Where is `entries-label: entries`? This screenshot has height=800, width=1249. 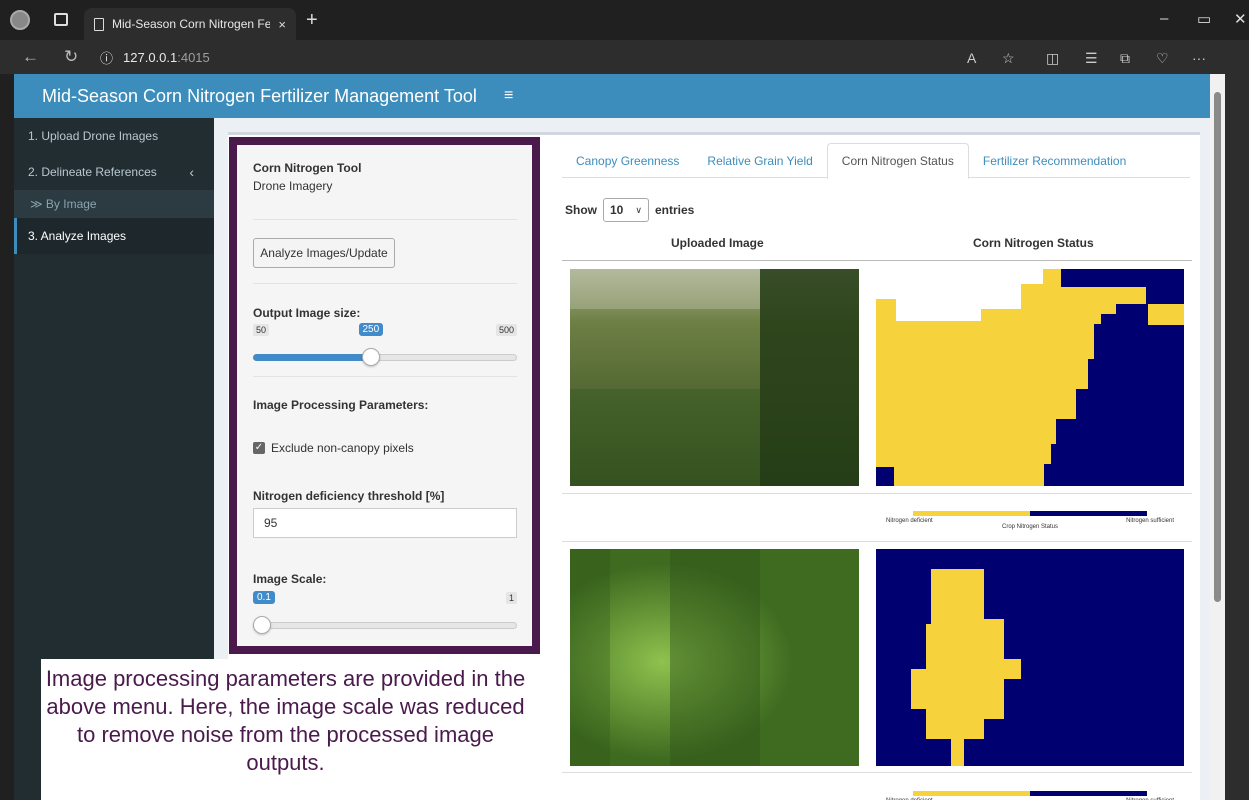
entries-label: entries is located at coordinates (675, 210).